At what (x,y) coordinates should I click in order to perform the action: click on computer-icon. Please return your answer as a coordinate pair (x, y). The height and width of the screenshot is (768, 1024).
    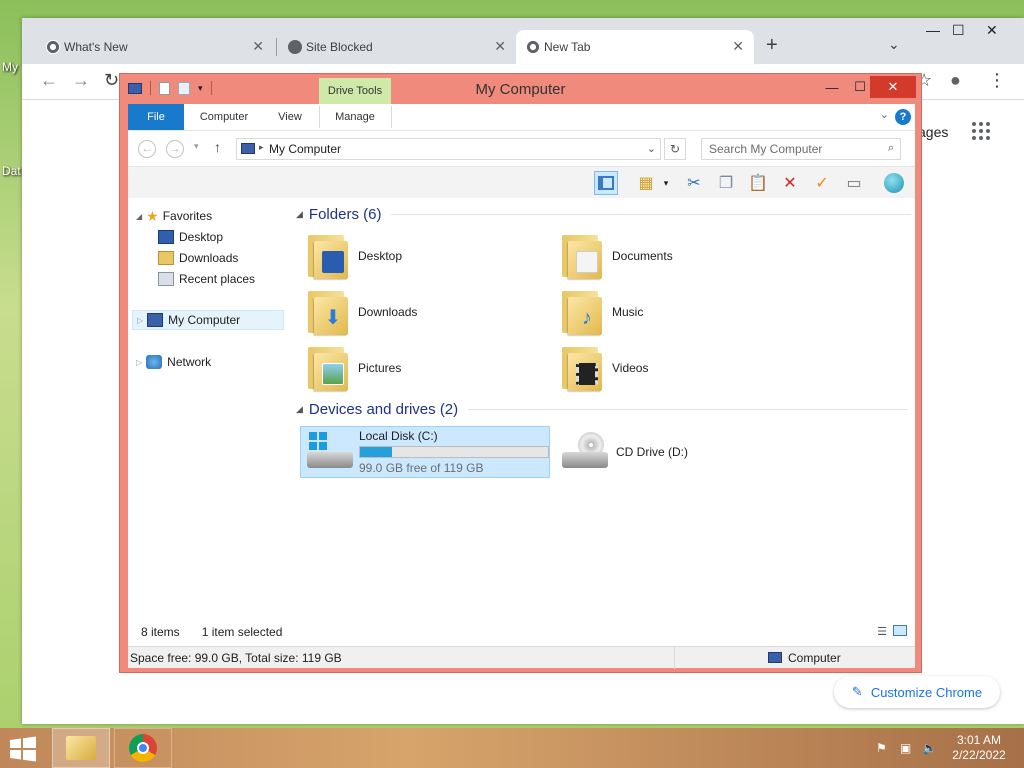
    Looking at the image, I should click on (155, 320).